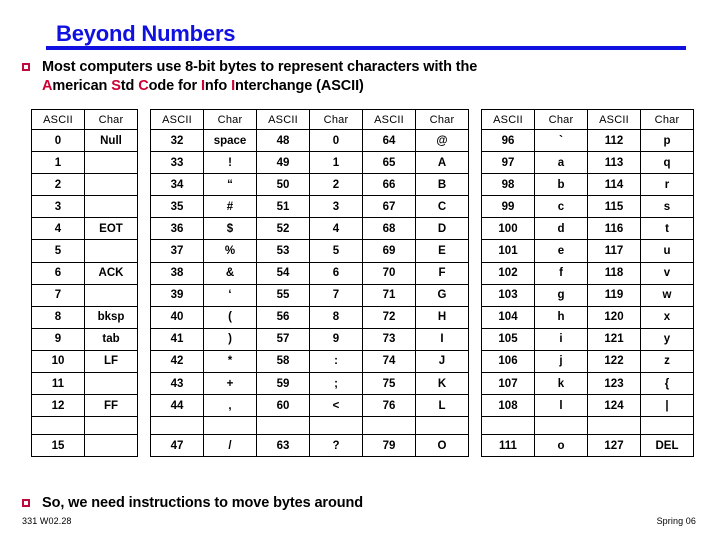 This screenshot has width=720, height=540. Describe the element at coordinates (230, 251) in the screenshot. I see `cell-char-1-5: %` at that location.